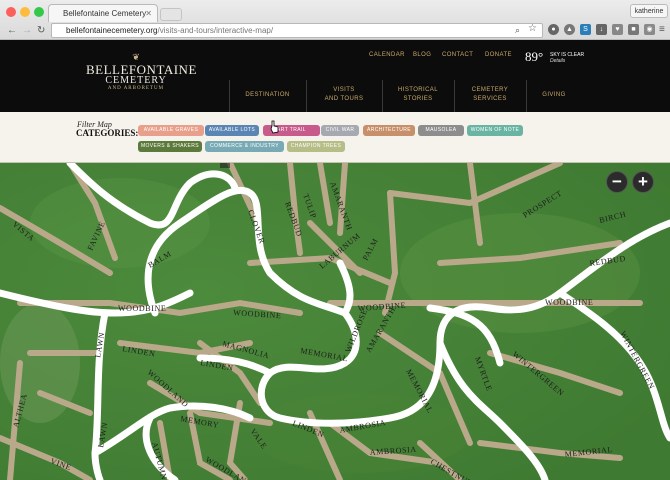  What do you see at coordinates (418, 95) in the screenshot?
I see `nav-item-historical-stories: HISTORICAL STORIES` at bounding box center [418, 95].